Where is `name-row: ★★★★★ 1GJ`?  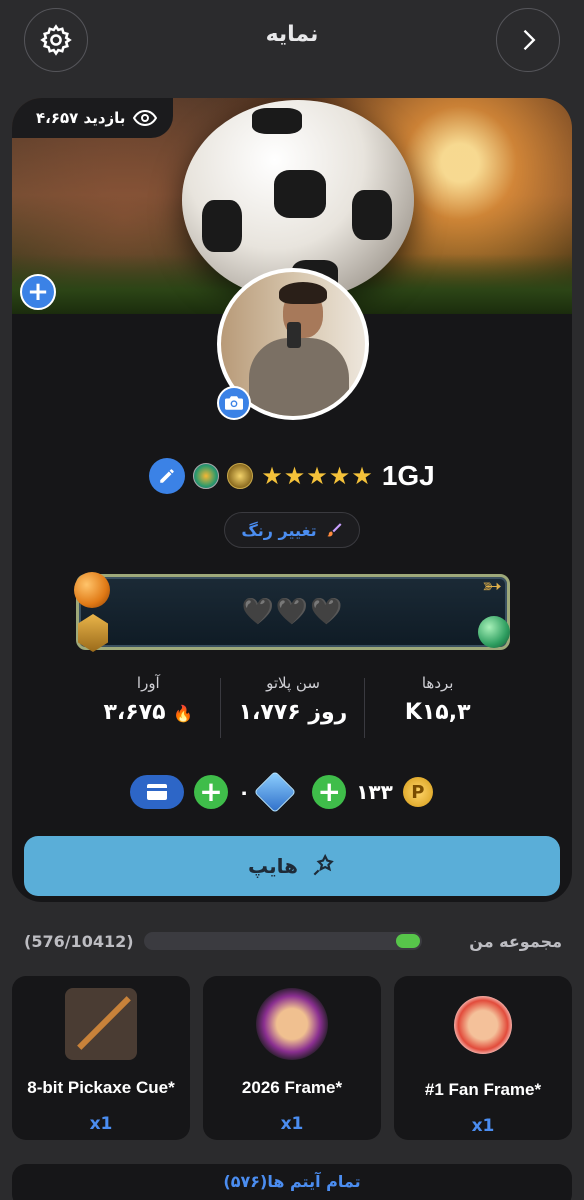 name-row: ★★★★★ 1GJ is located at coordinates (292, 476).